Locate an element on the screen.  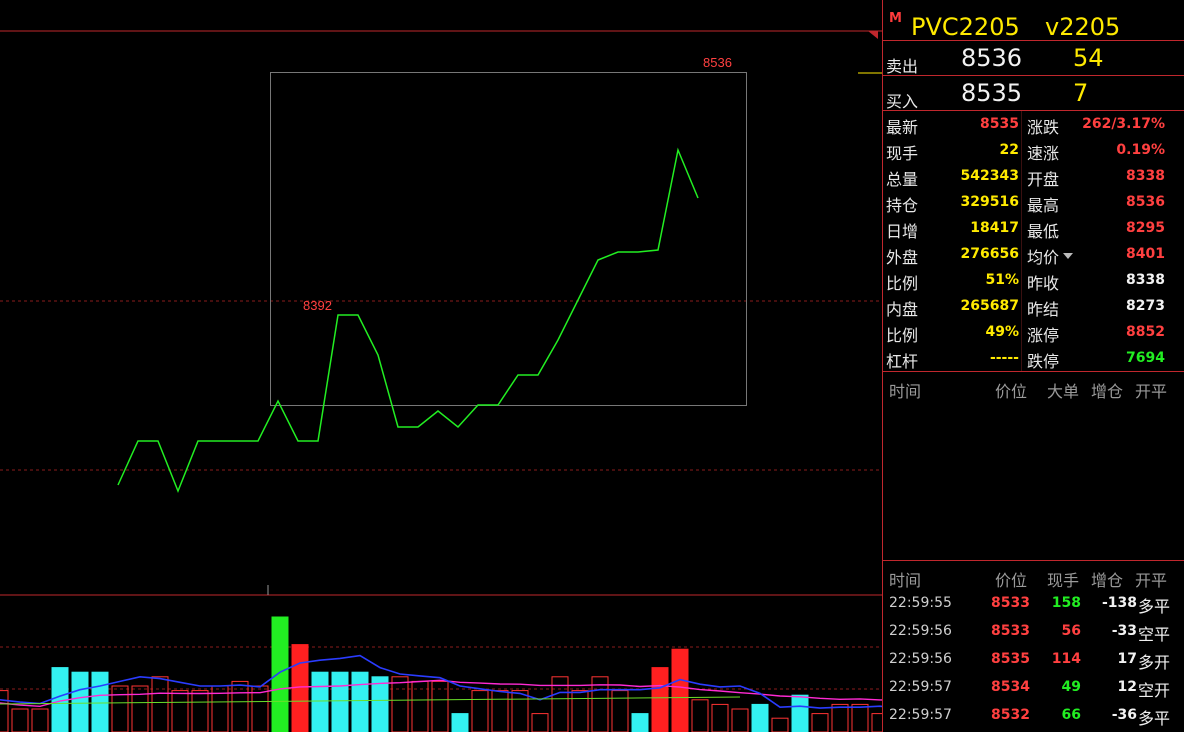
trade-price: 8532 is located at coordinates (1010, 715).